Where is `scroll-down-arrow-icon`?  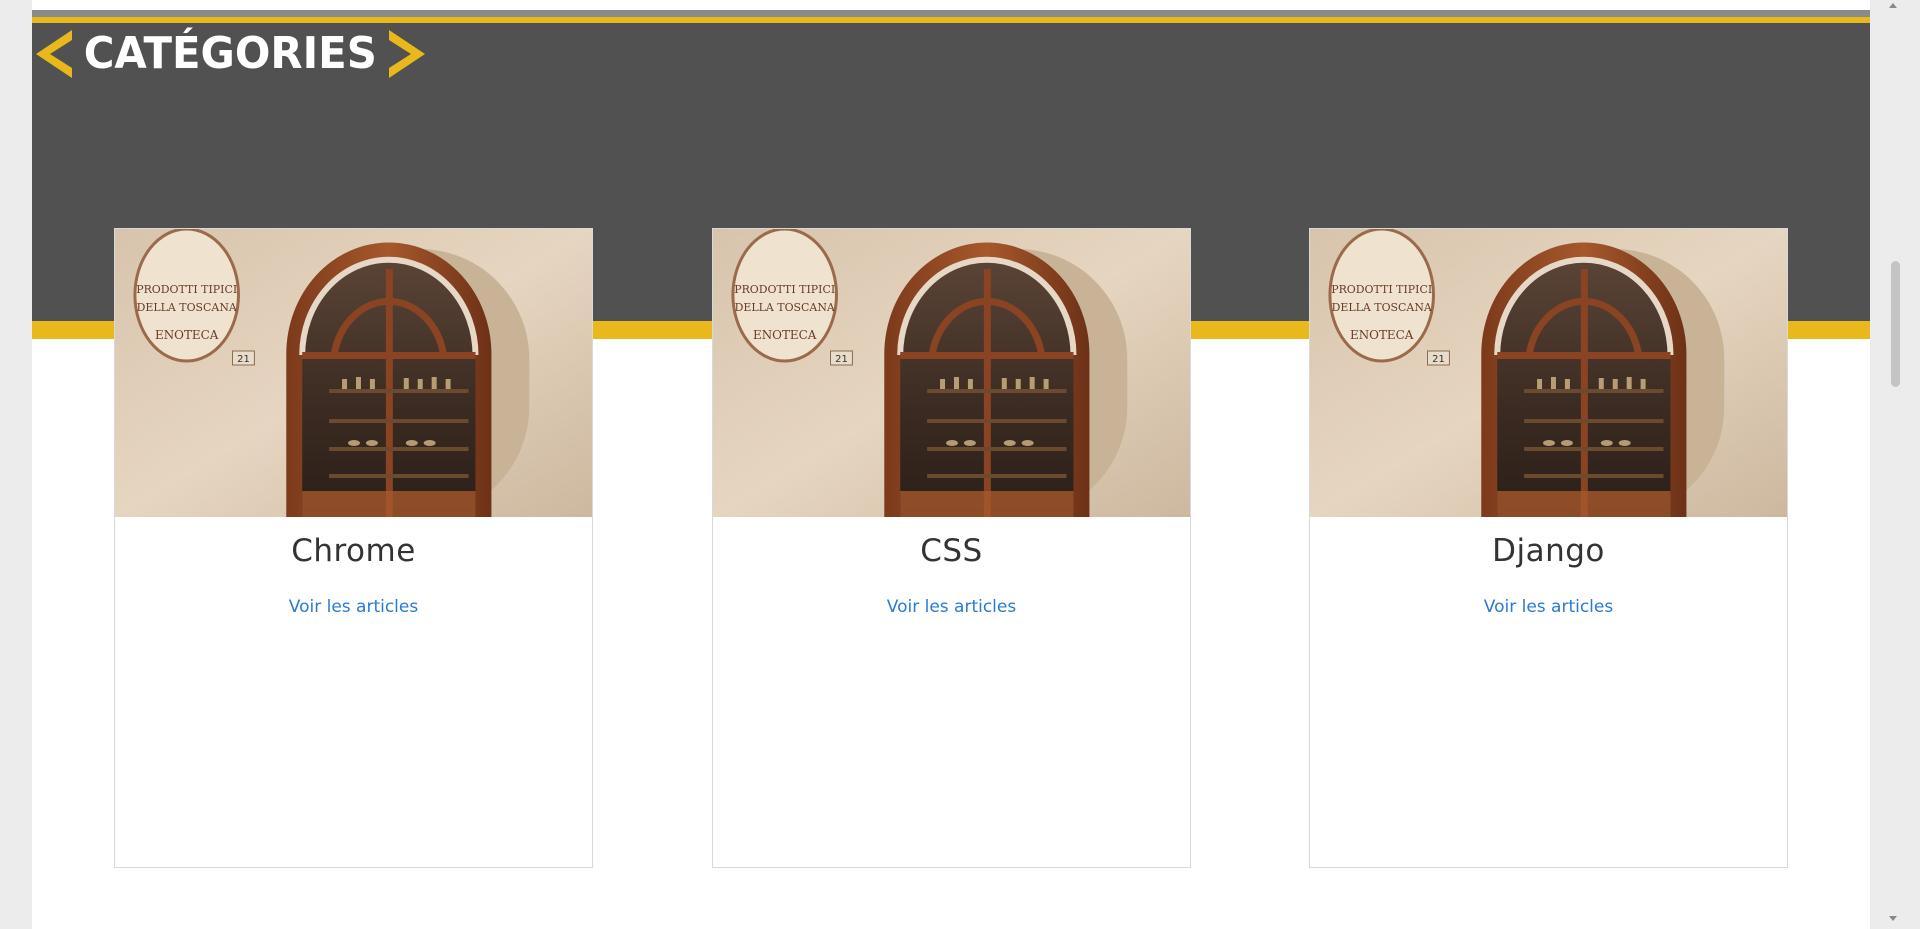
scroll-down-arrow-icon is located at coordinates (1893, 918).